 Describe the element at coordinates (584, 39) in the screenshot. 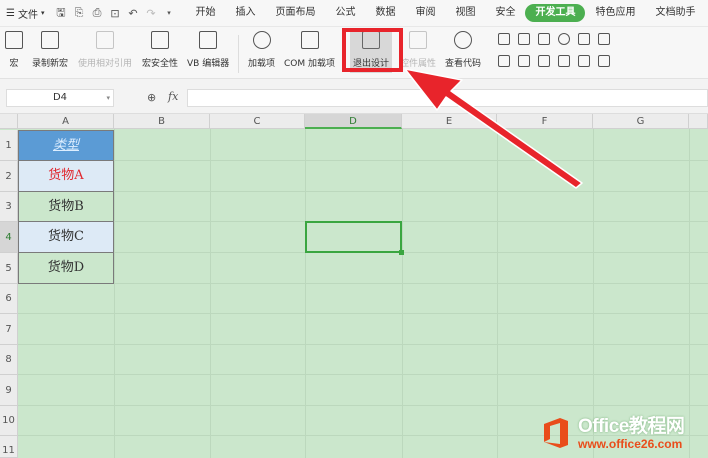

I see `listbox-control-icon` at that location.